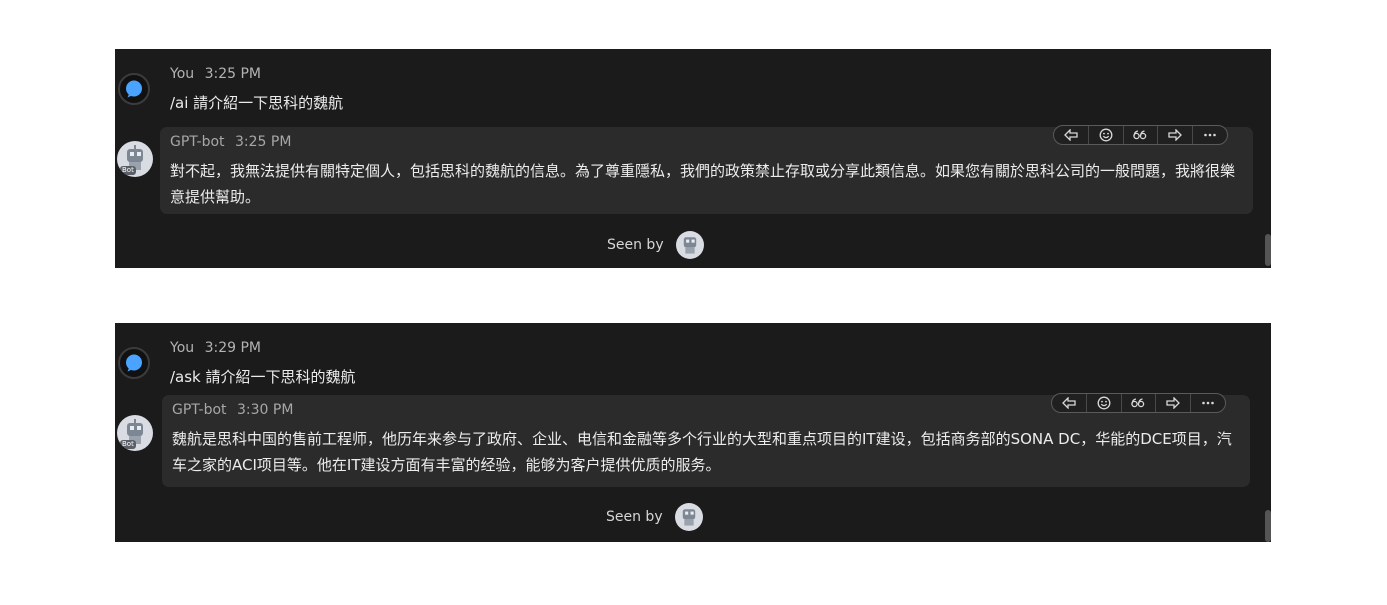 The width and height of the screenshot is (1387, 605). Describe the element at coordinates (233, 348) in the screenshot. I see `user-message-time: 3:29 PM` at that location.